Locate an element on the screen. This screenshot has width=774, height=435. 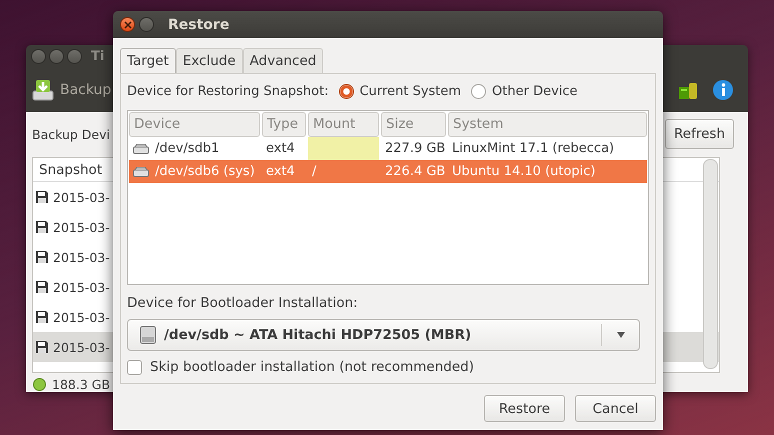
table-cell-text: / is located at coordinates (314, 172).